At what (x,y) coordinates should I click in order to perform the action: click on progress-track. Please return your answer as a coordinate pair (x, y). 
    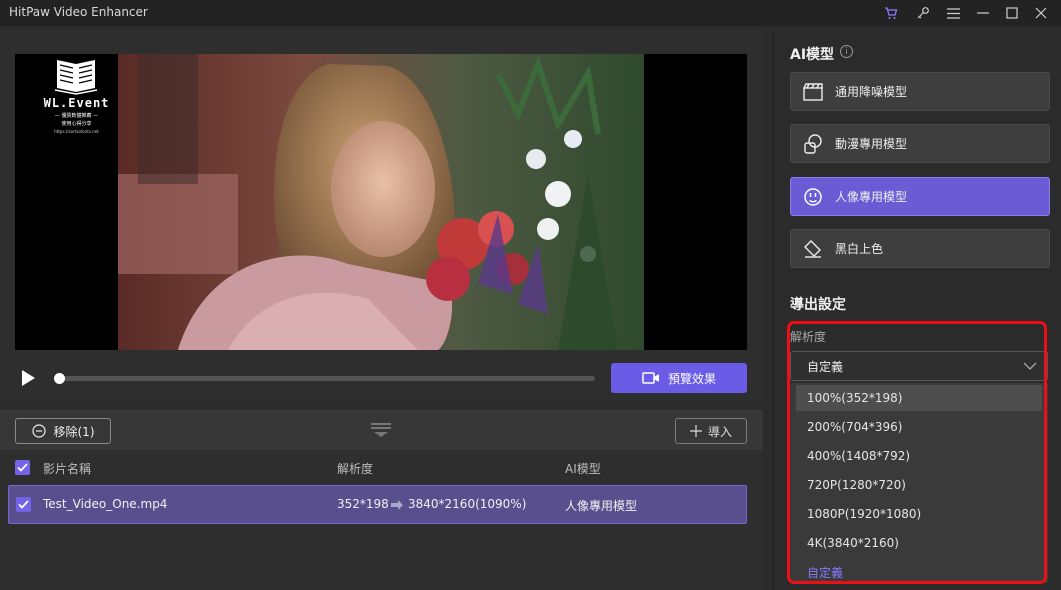
    Looking at the image, I should click on (326, 378).